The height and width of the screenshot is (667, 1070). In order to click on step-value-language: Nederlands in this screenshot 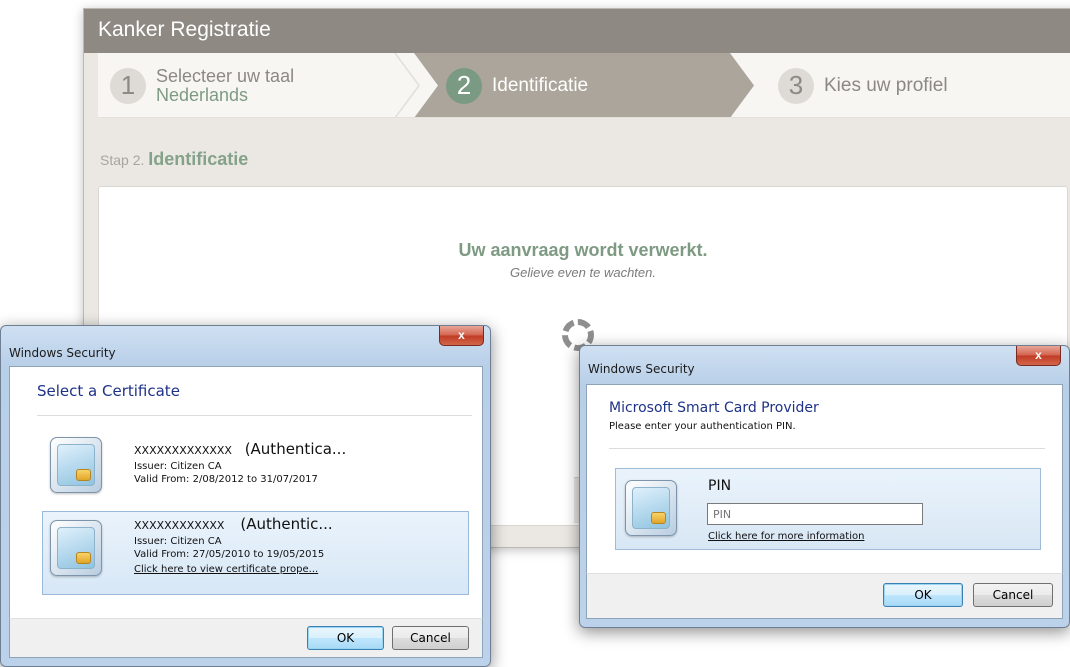, I will do `click(202, 94)`.